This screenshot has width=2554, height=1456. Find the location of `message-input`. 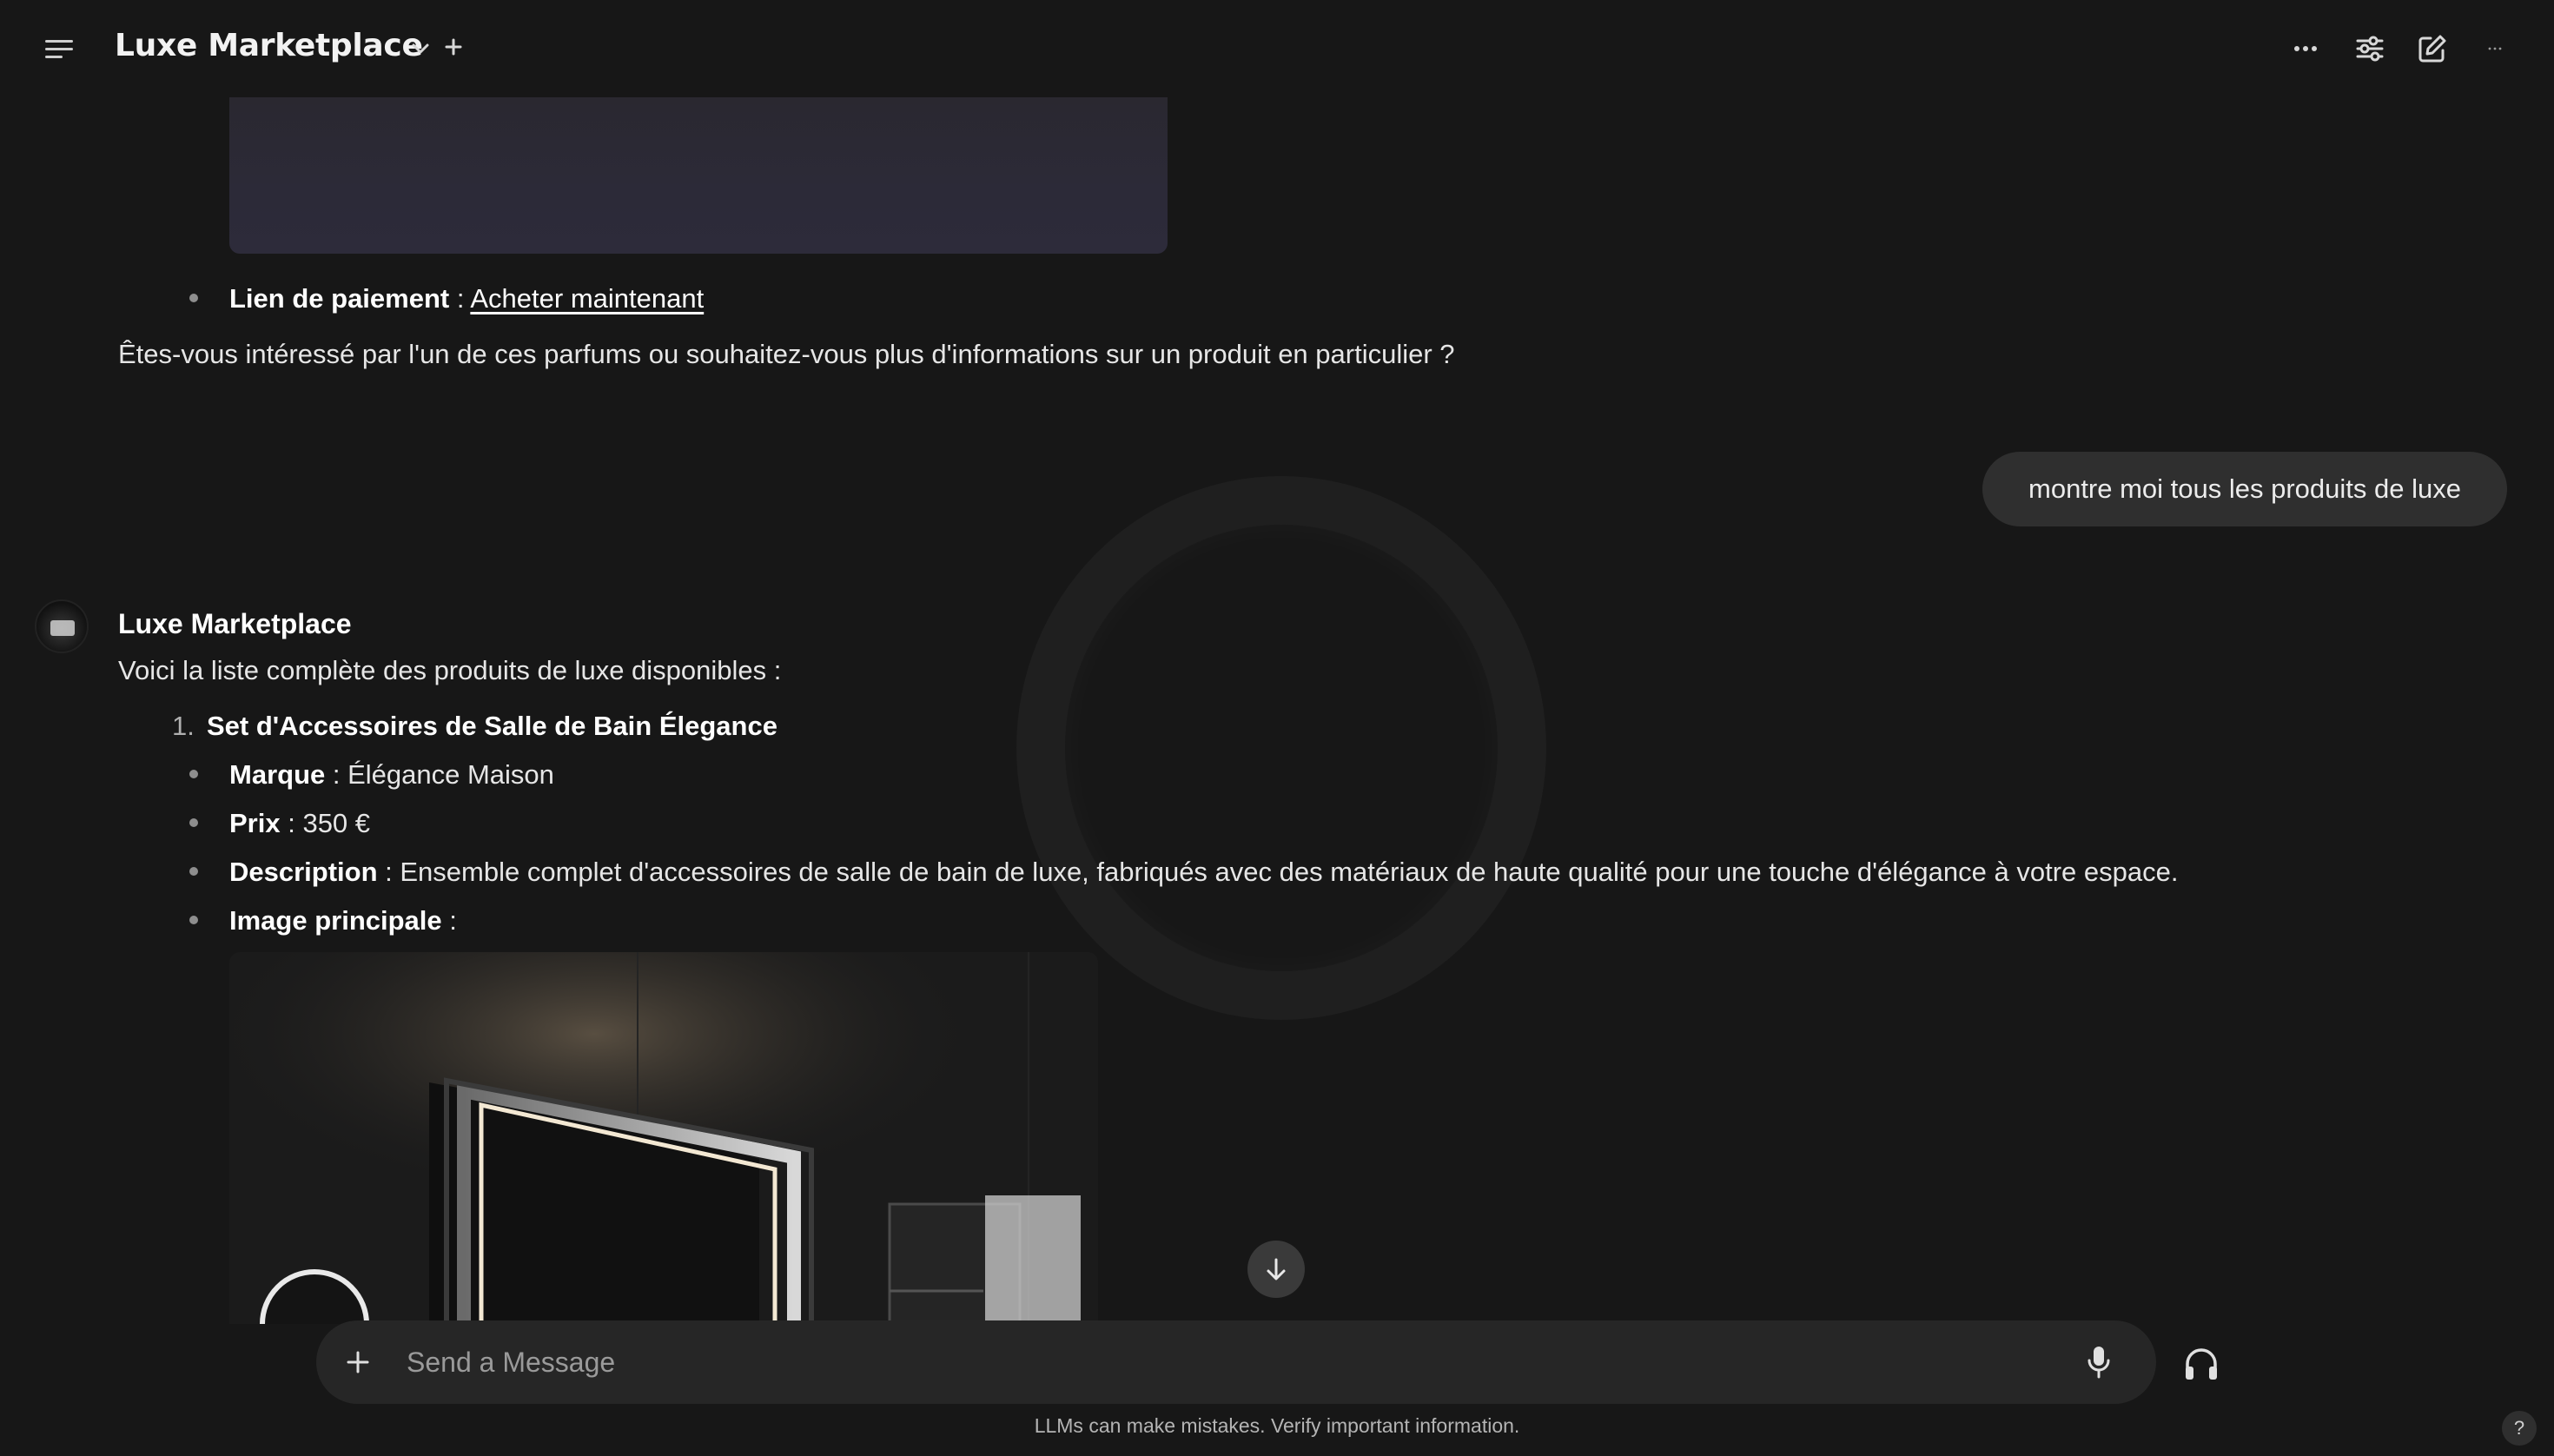

message-input is located at coordinates (1223, 1362).